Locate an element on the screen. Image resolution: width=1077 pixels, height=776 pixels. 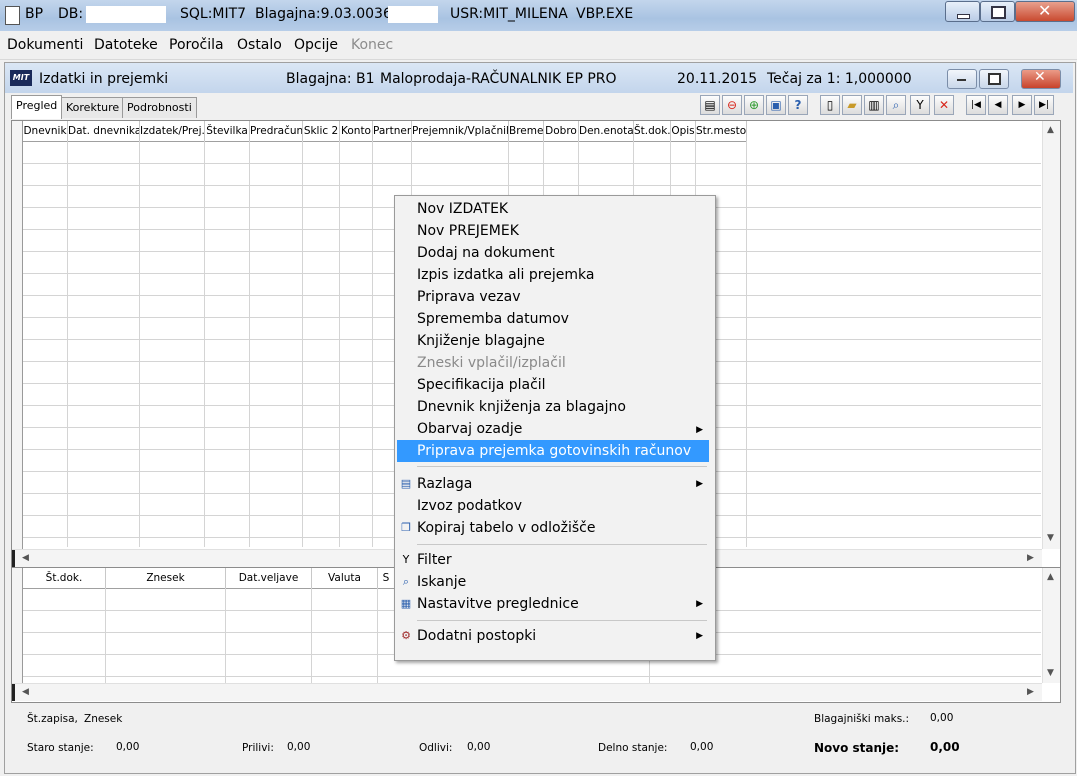
inner-title: Izdatki in prejemki is located at coordinates (104, 79).